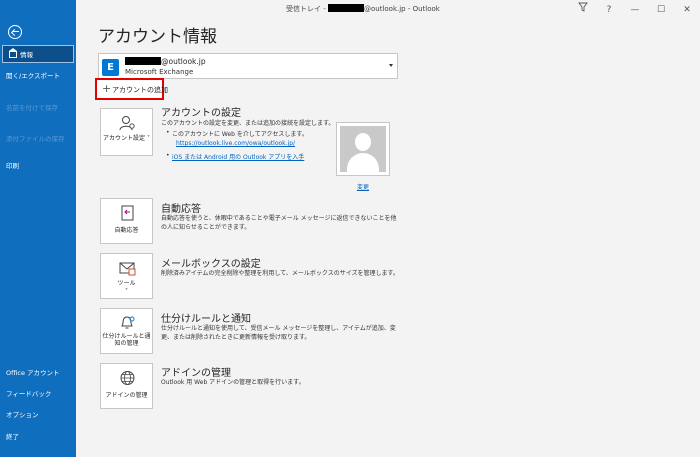 This screenshot has height=457, width=700. Describe the element at coordinates (38, 54) in the screenshot. I see `nav-info: 情報` at that location.